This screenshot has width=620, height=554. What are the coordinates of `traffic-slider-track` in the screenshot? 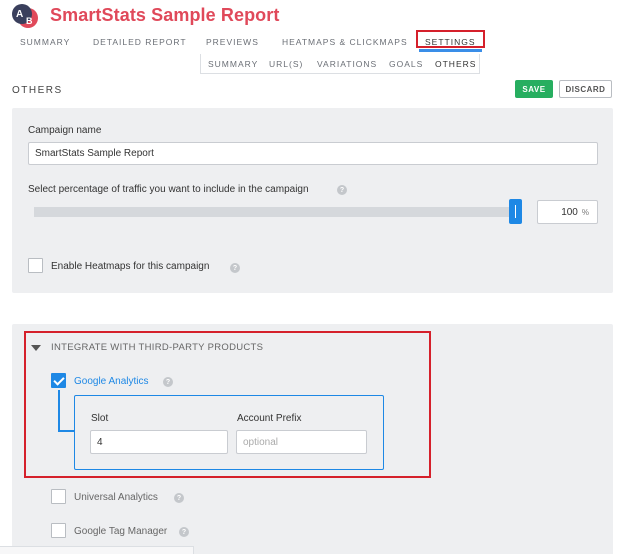 It's located at (274, 212).